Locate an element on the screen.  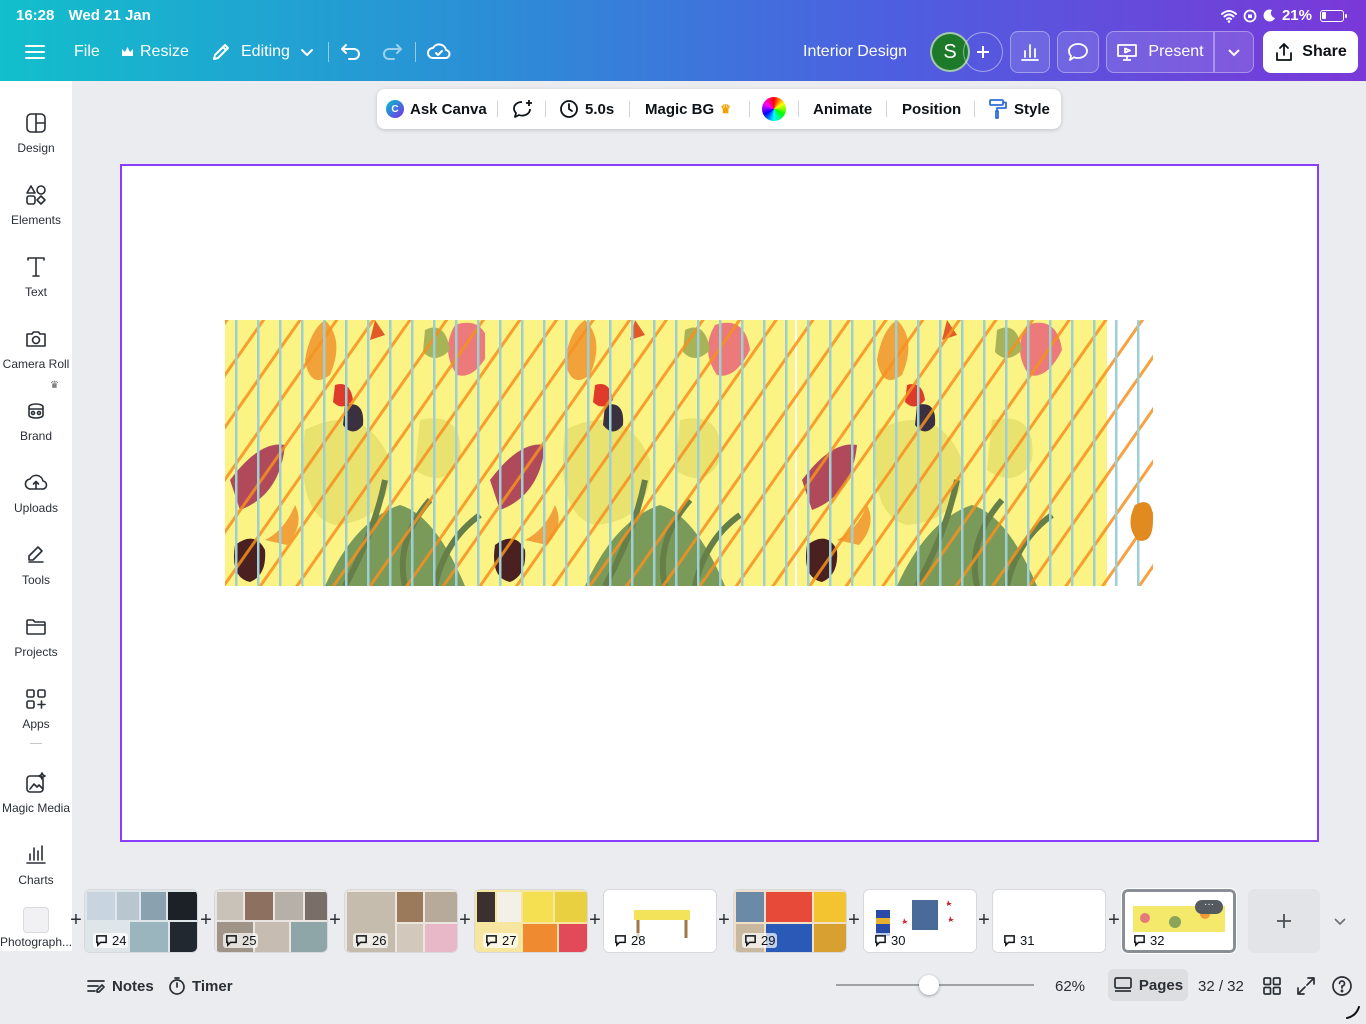
chevron-down-icon is located at coordinates (1340, 922).